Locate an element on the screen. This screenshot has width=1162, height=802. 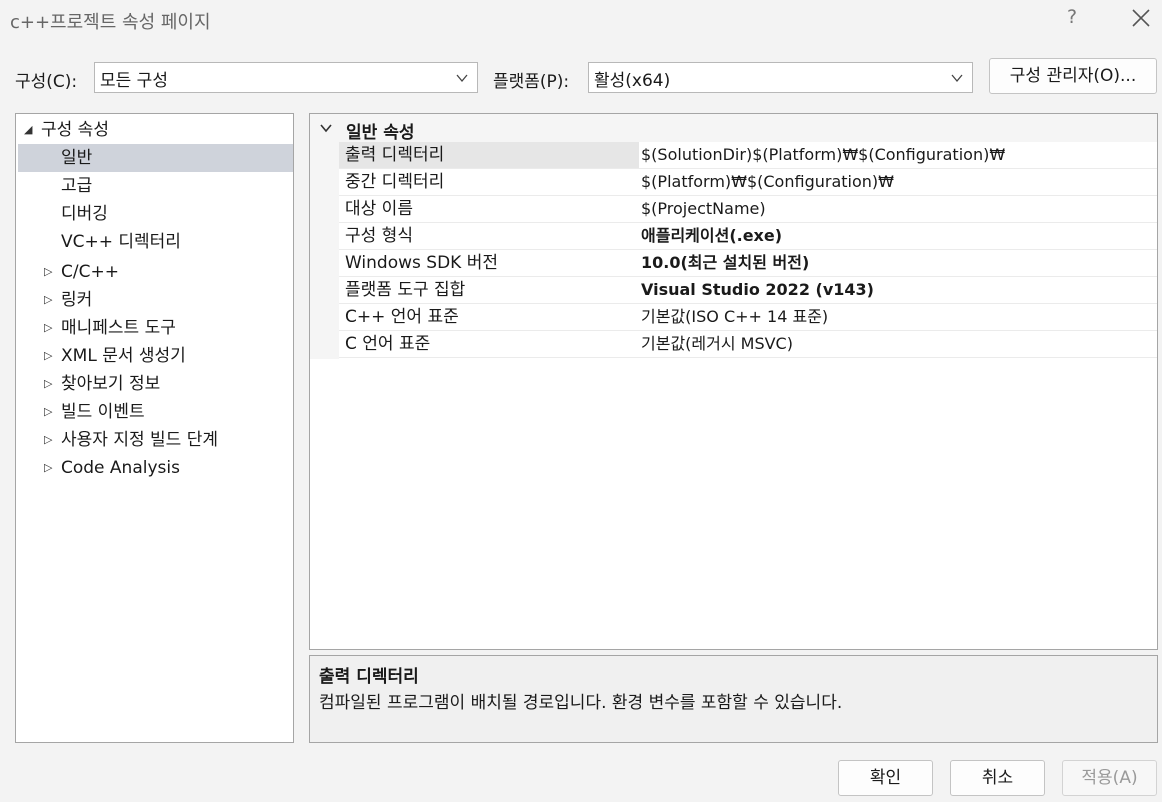
tree-item-찾아보기-정보: ▷ 찾아보기 정보 is located at coordinates (154, 384).